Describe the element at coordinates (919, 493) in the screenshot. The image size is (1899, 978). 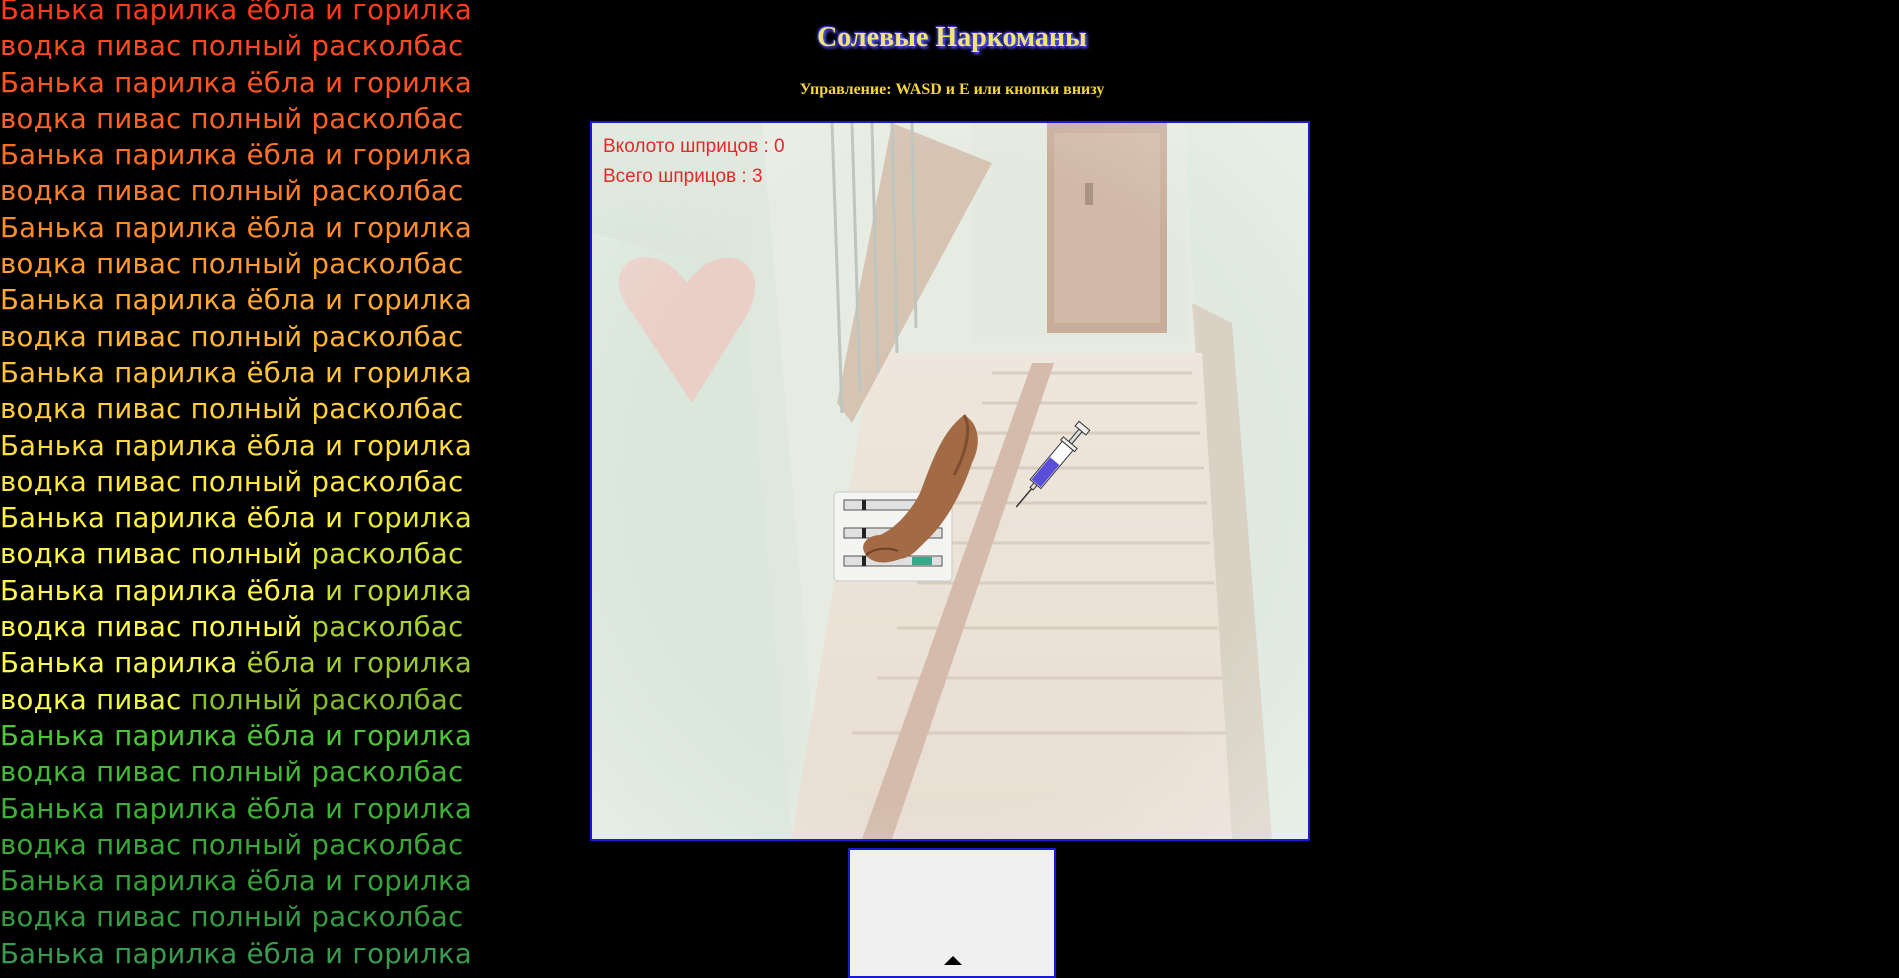
I see `muscular-arm-icon` at that location.